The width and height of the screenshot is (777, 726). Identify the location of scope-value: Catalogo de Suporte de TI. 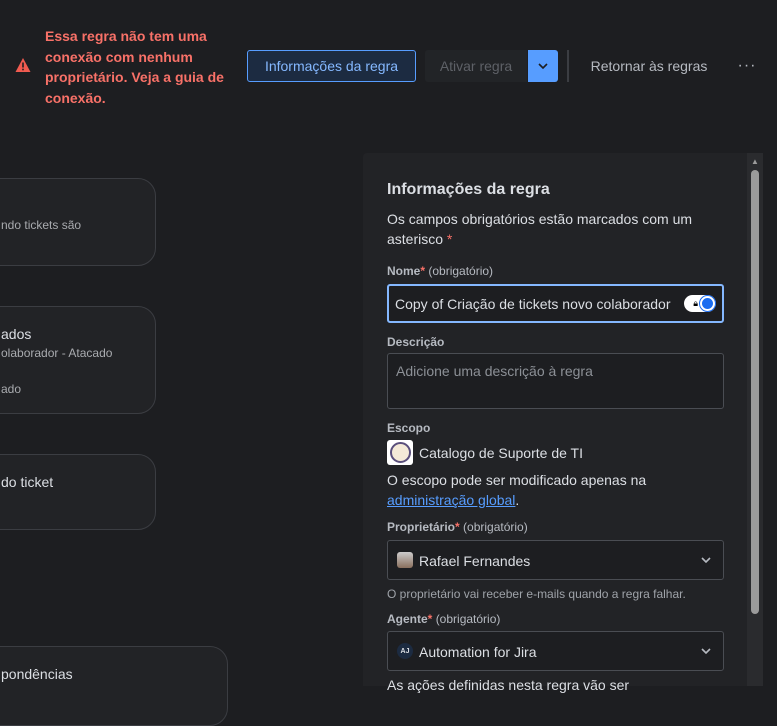
(485, 452).